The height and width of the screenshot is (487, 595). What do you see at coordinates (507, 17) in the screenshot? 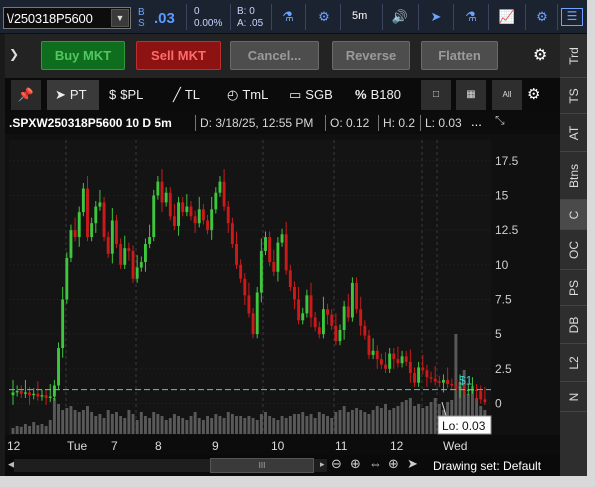
I see `chart-style-icon: 📈` at bounding box center [507, 17].